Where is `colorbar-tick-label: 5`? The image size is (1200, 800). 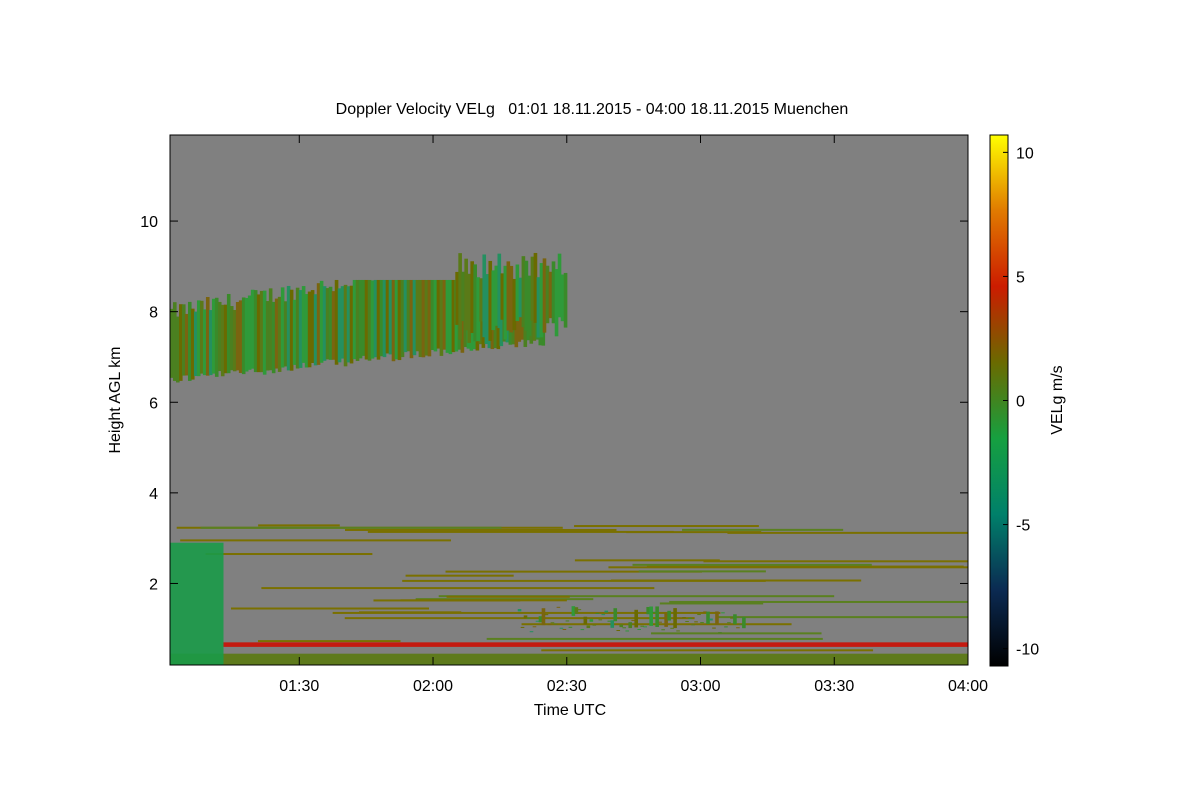
colorbar-tick-label: 5 is located at coordinates (1020, 277).